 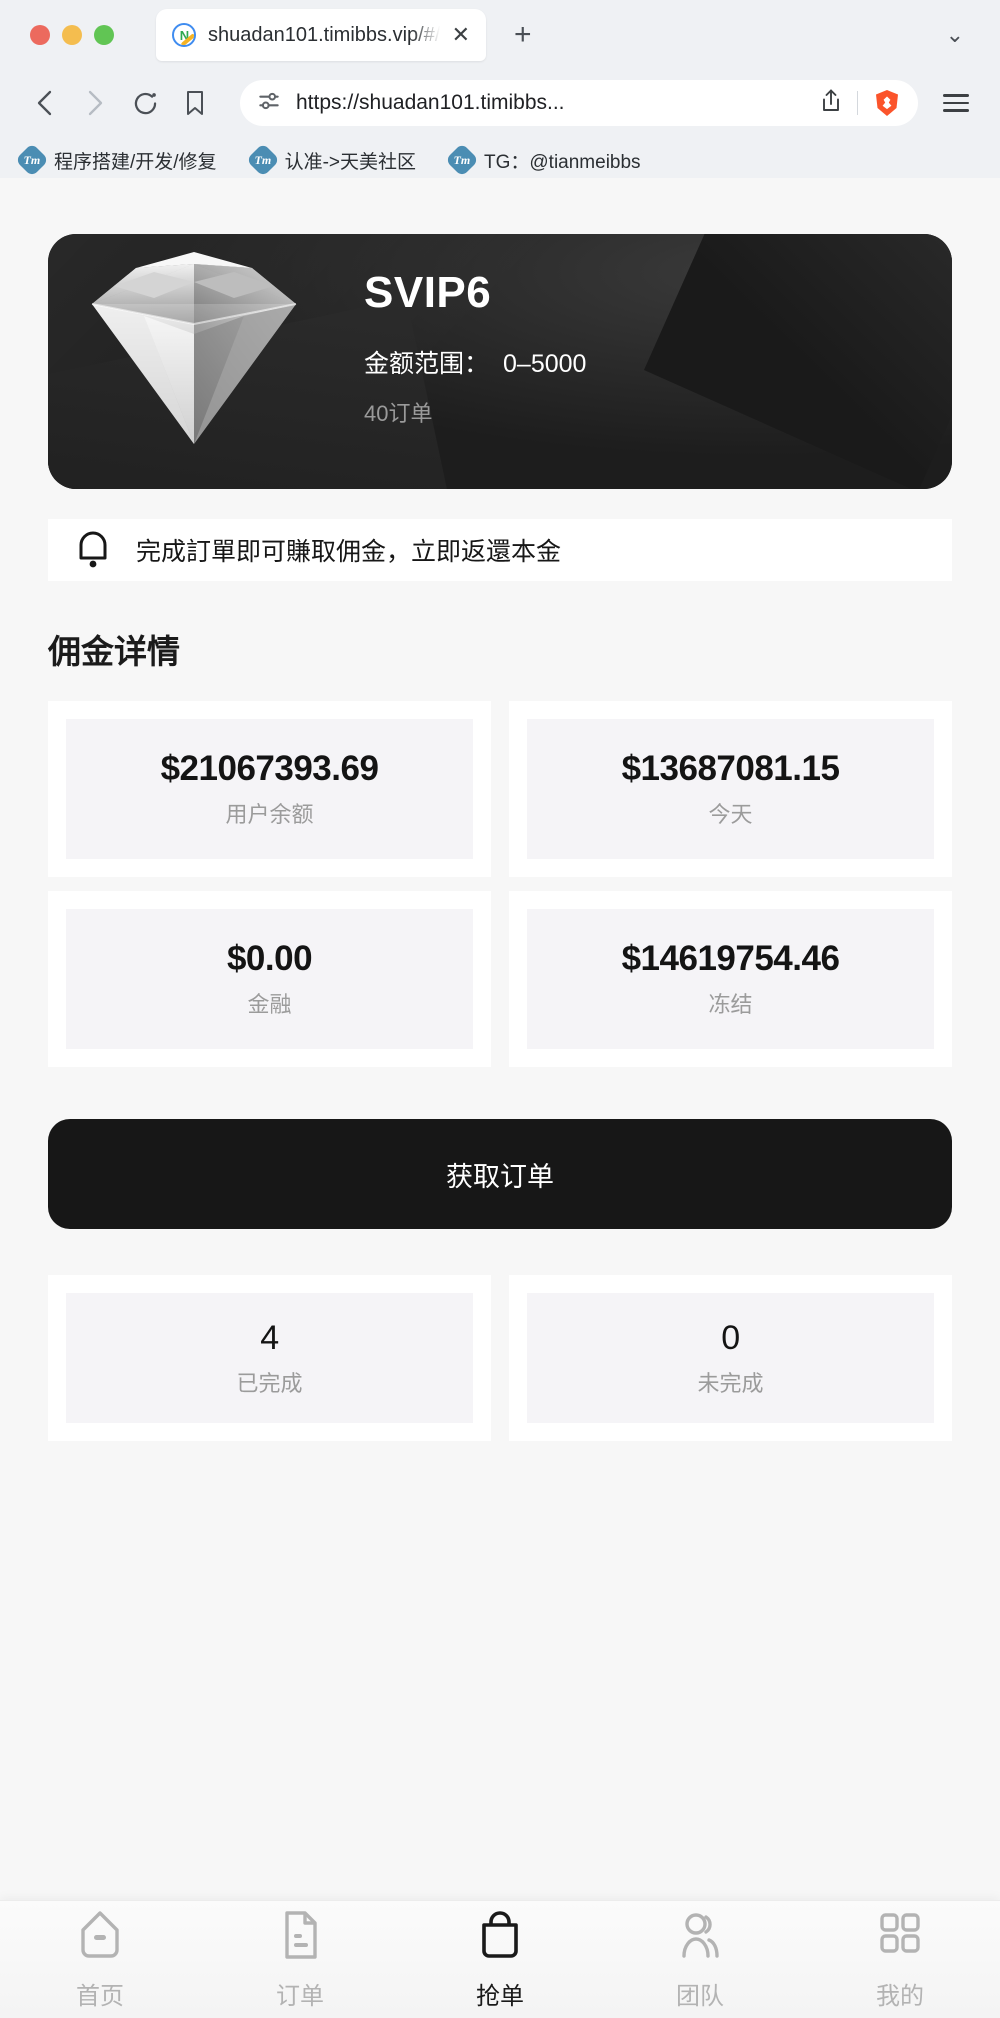 I want to click on bookmark-item: Tm TG：@tianmeibbs, so click(x=543, y=160).